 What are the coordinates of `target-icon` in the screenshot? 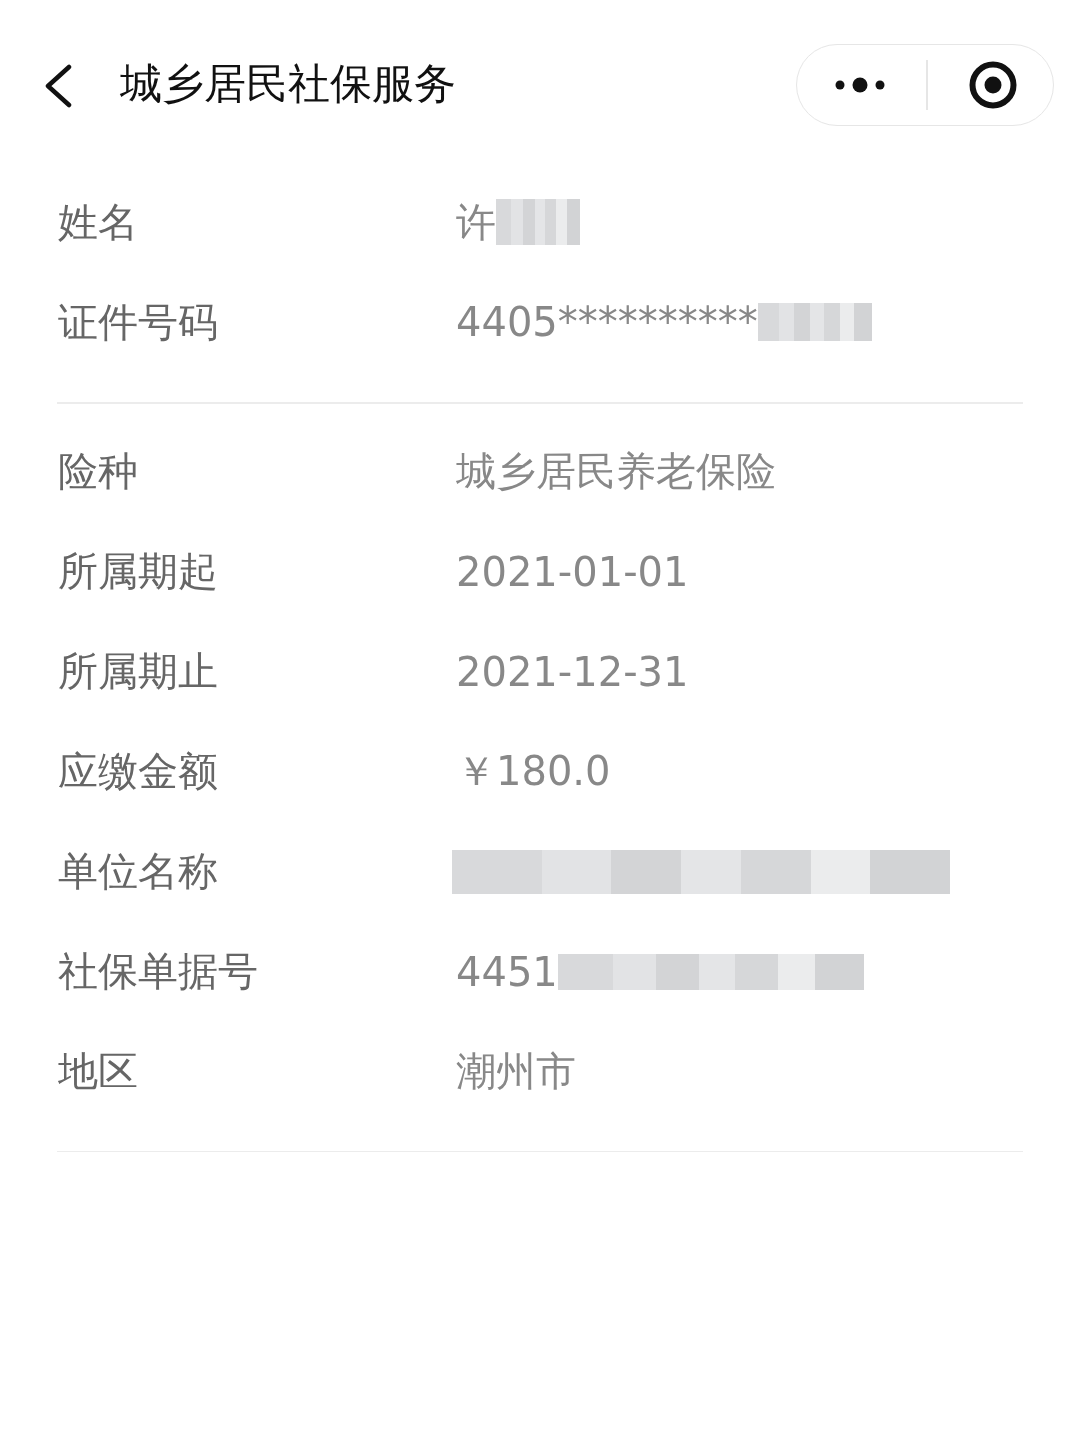 It's located at (993, 85).